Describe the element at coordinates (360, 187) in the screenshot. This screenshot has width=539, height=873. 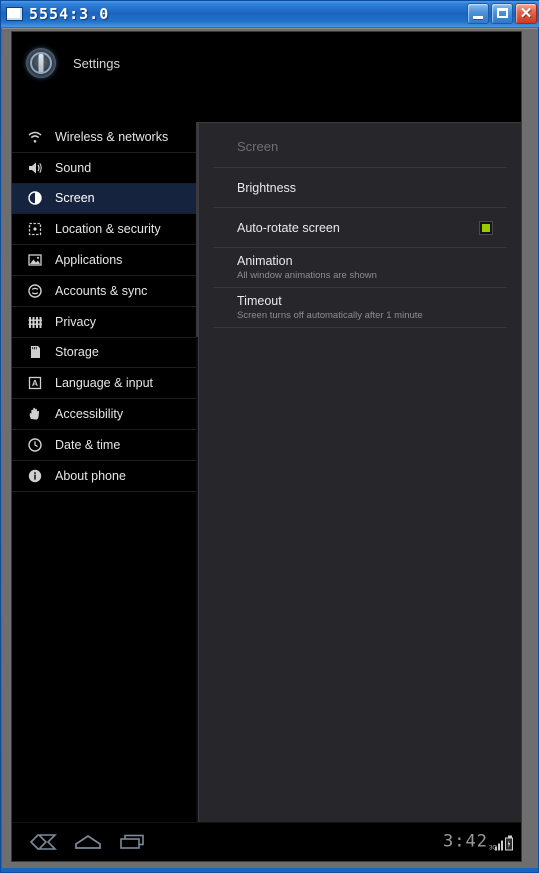
I see `setting-row-brightness: Brightness` at that location.